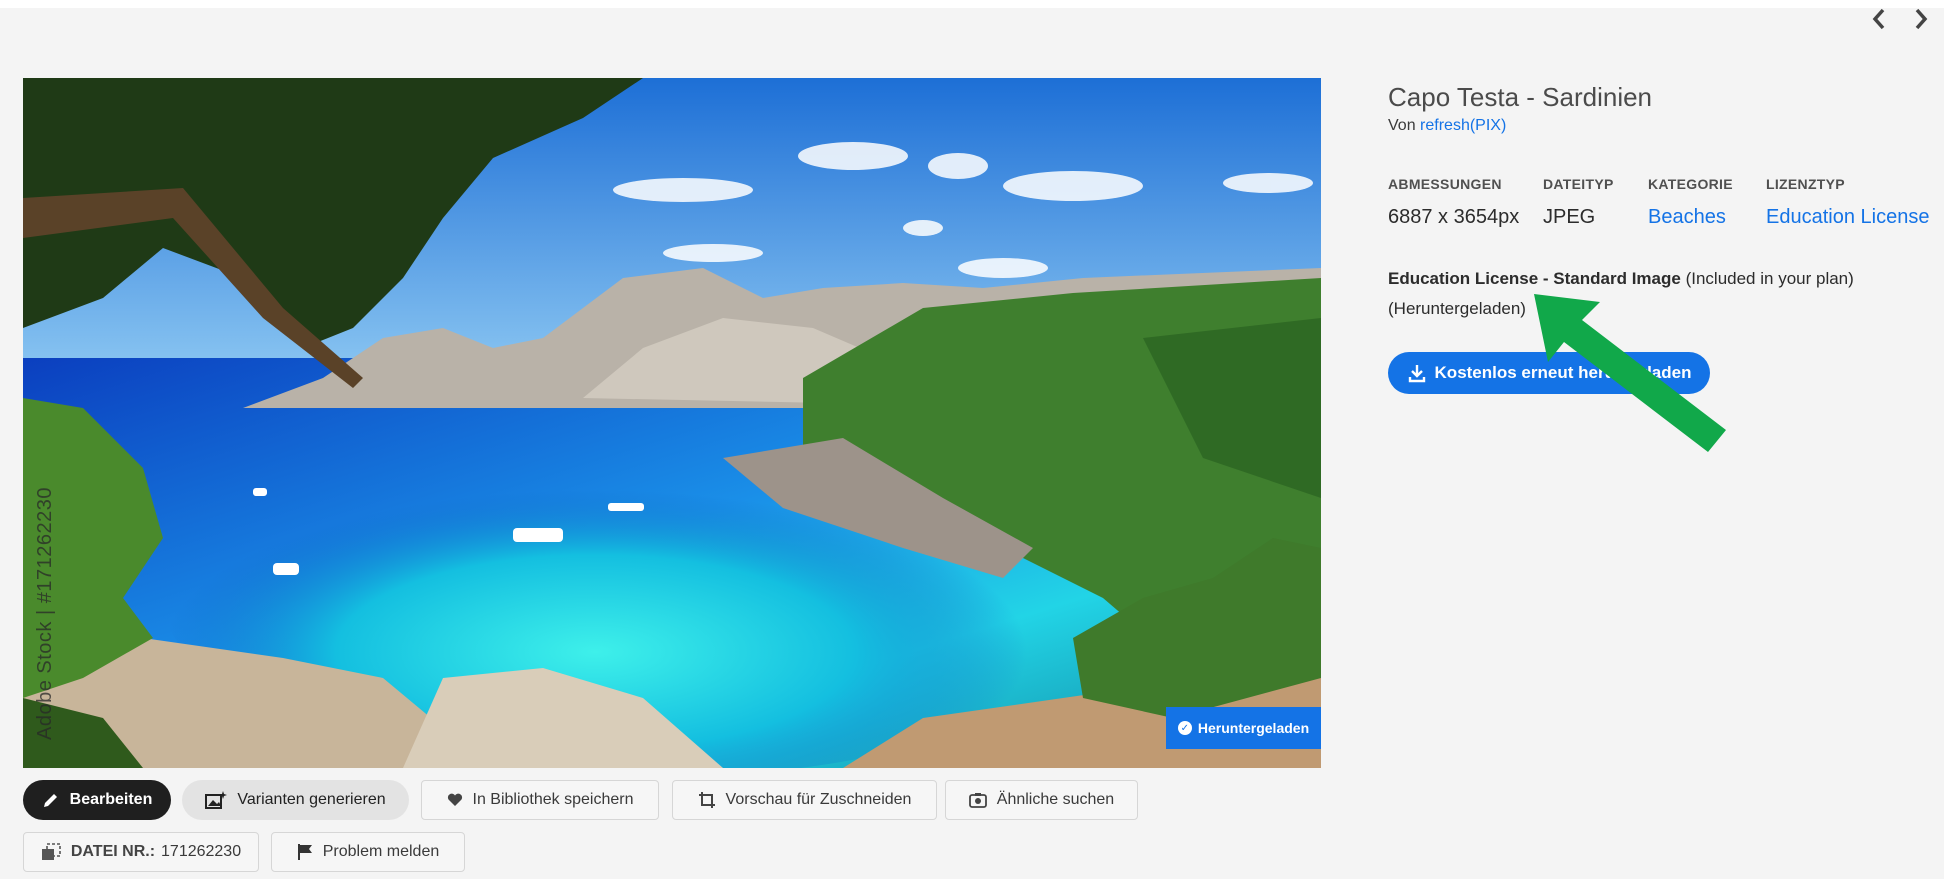 The image size is (1944, 879). What do you see at coordinates (311, 799) in the screenshot?
I see `generate-variants-label: Varianten generieren` at bounding box center [311, 799].